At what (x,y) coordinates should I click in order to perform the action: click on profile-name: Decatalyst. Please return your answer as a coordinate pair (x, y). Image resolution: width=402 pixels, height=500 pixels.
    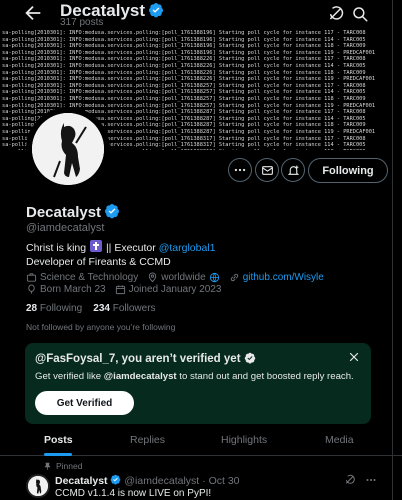
    Looking at the image, I should click on (73, 212).